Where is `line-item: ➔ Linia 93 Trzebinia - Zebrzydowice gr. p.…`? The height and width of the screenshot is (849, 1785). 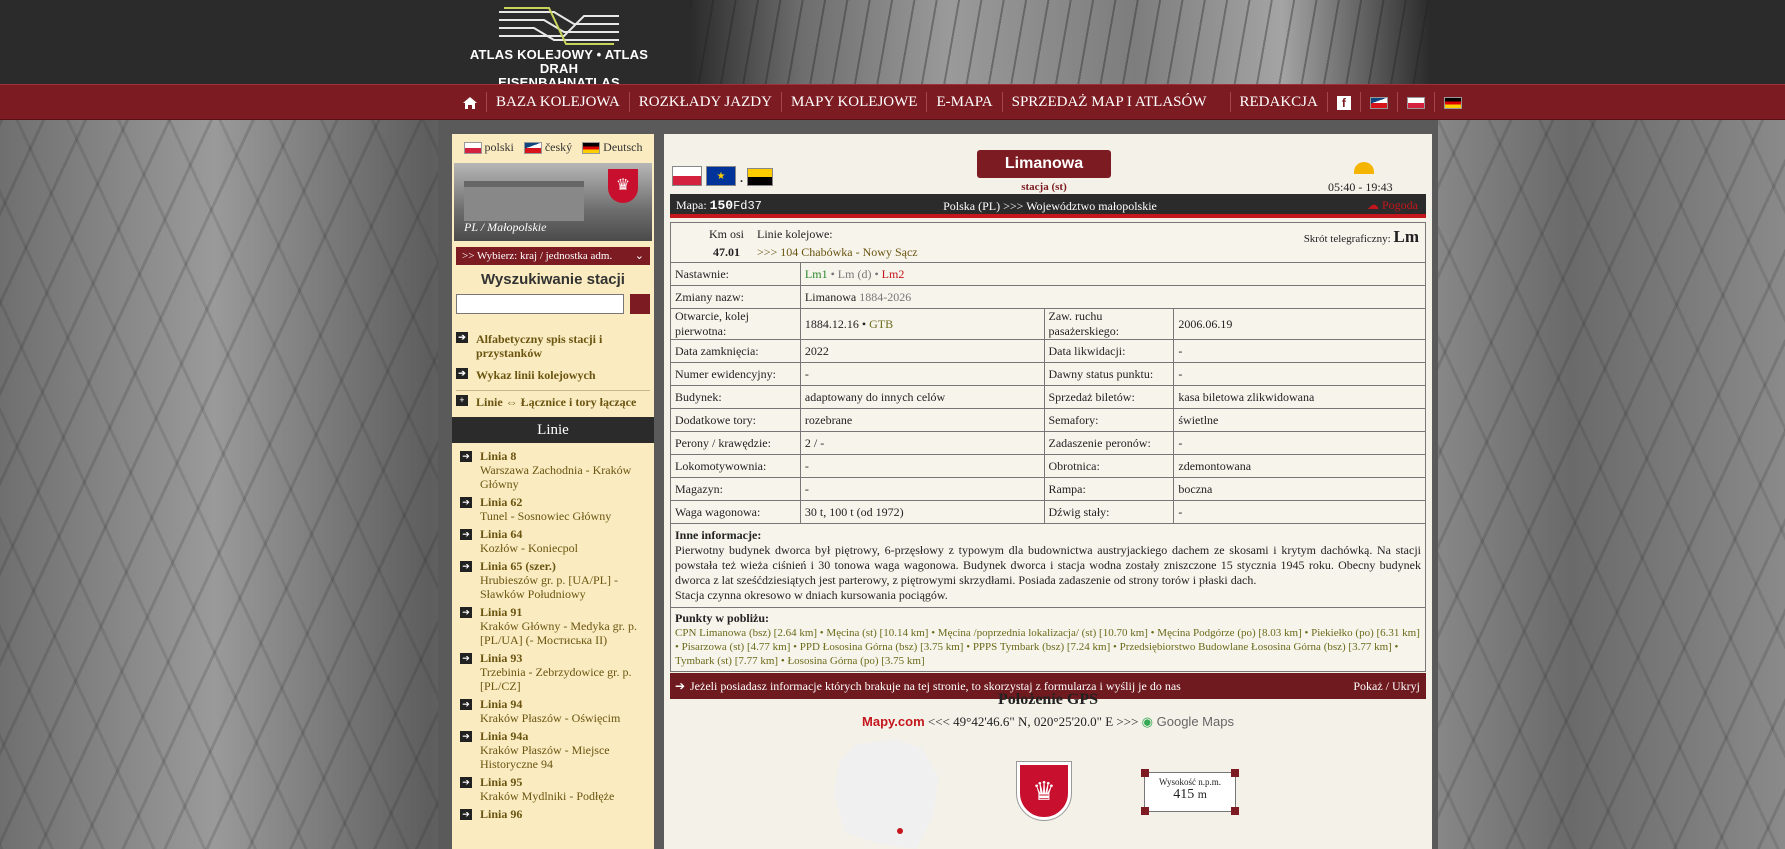 line-item: ➔ Linia 93 Trzebinia - Zebrzydowice gr. p.… is located at coordinates (553, 672).